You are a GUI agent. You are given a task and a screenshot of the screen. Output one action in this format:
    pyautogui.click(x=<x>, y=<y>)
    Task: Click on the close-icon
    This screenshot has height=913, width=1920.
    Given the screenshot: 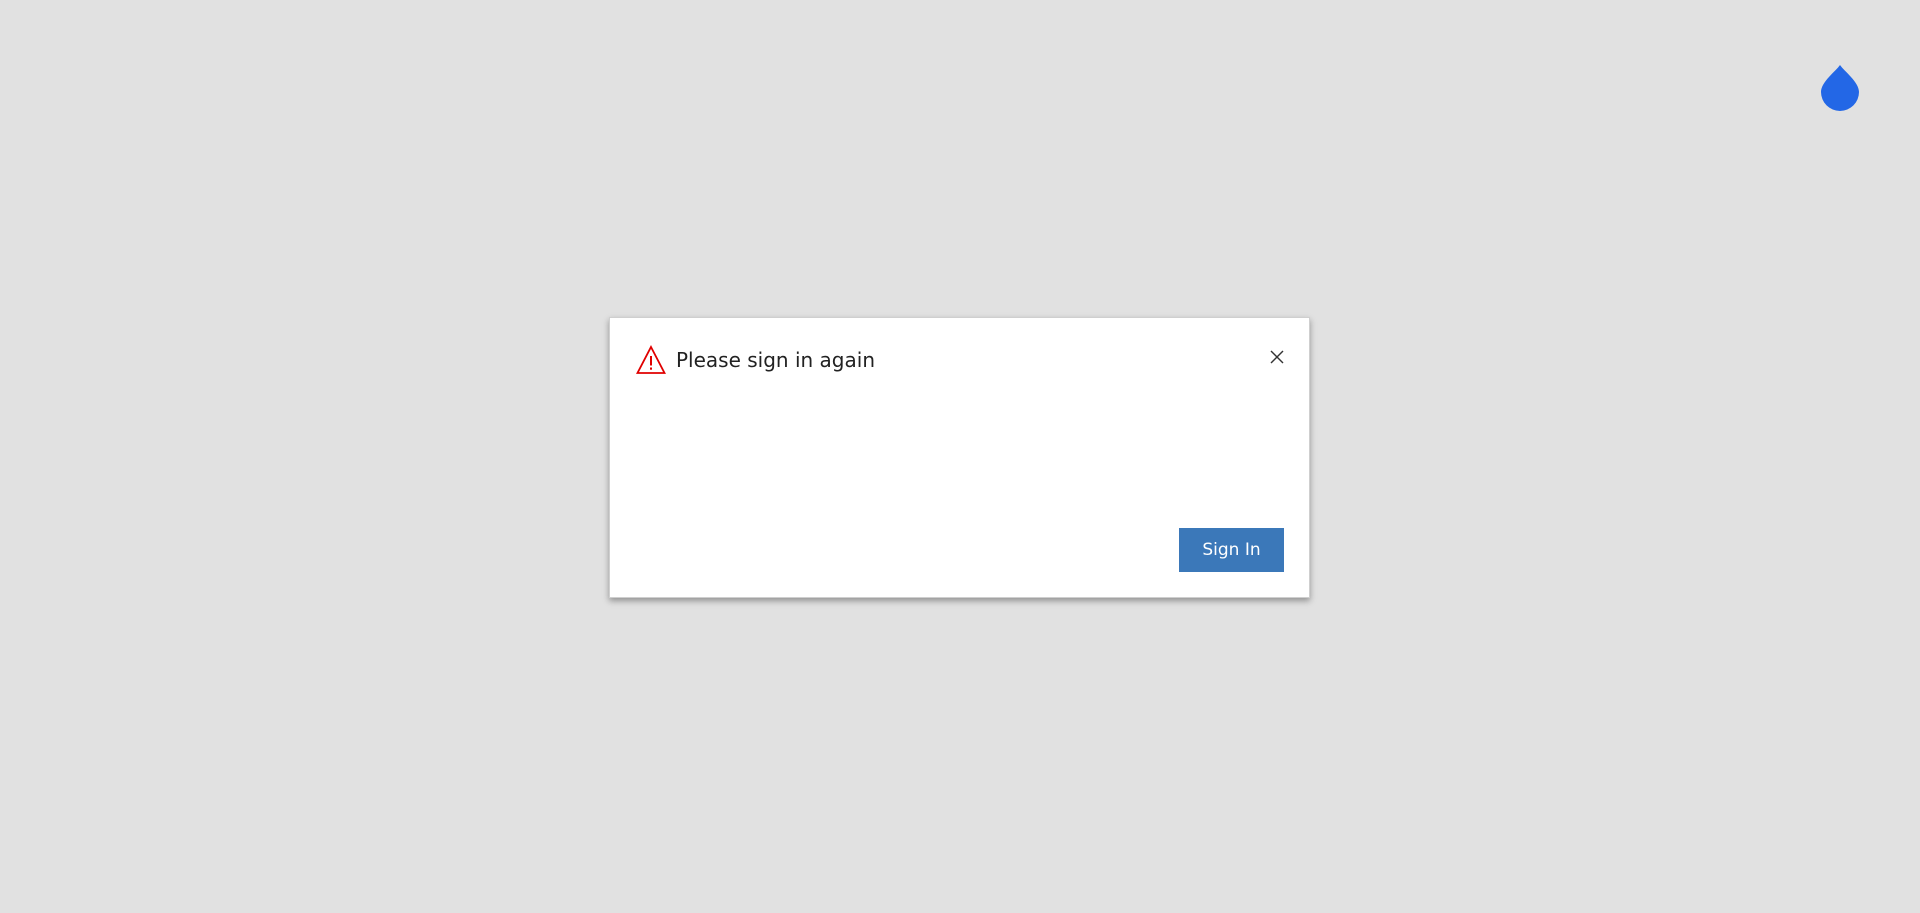 What is the action you would take?
    pyautogui.click(x=1277, y=357)
    